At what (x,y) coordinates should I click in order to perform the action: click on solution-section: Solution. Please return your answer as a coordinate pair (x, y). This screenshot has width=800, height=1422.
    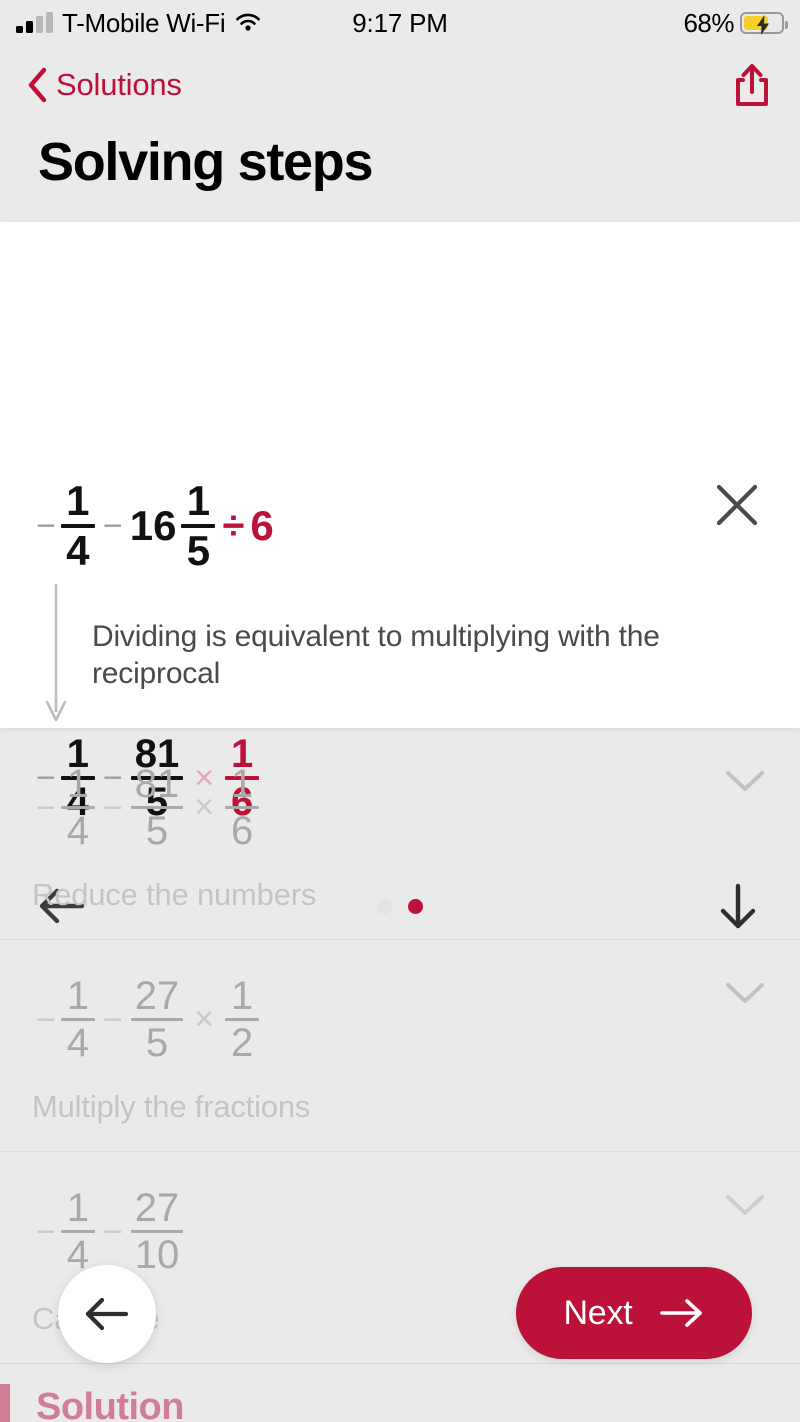
    Looking at the image, I should click on (400, 1403).